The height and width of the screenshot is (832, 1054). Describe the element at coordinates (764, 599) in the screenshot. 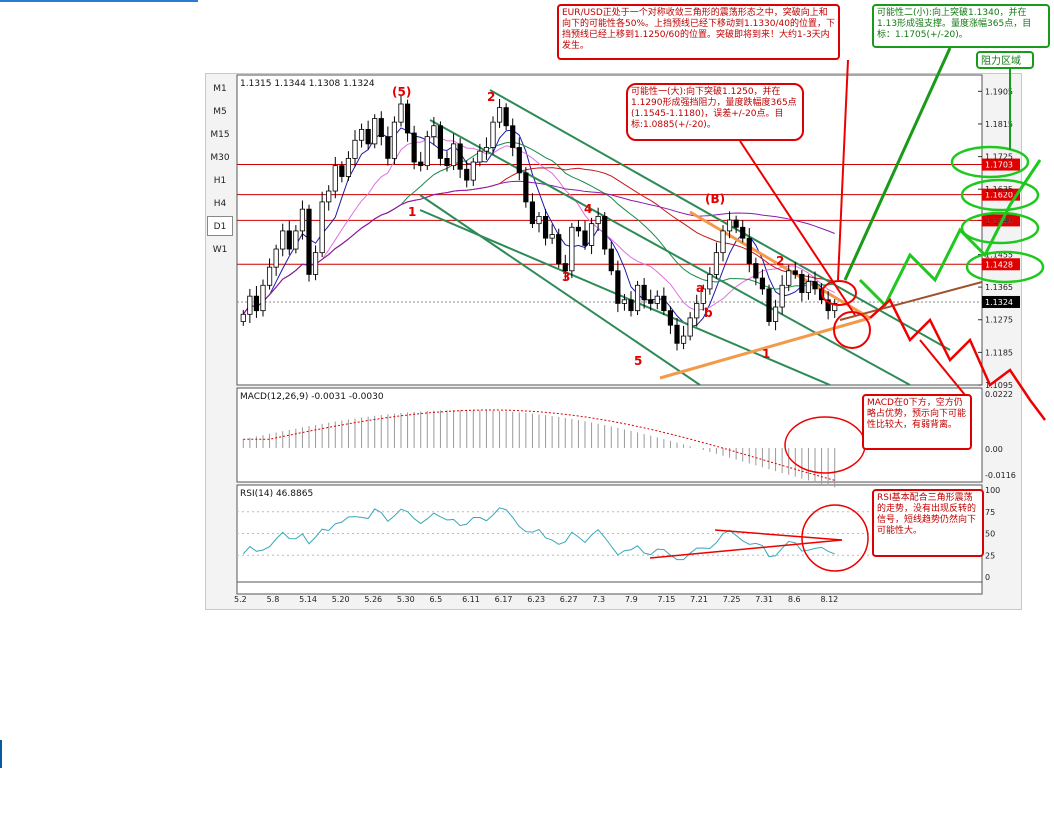

I see `x-tick-label: 7.31` at that location.